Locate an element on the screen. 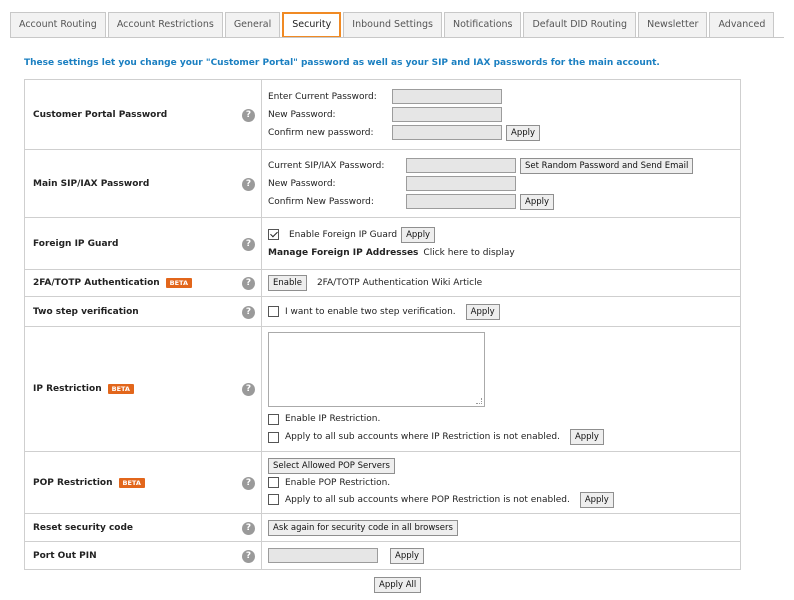  ip-restriction-sub-accounts-checkbox is located at coordinates (273, 437).